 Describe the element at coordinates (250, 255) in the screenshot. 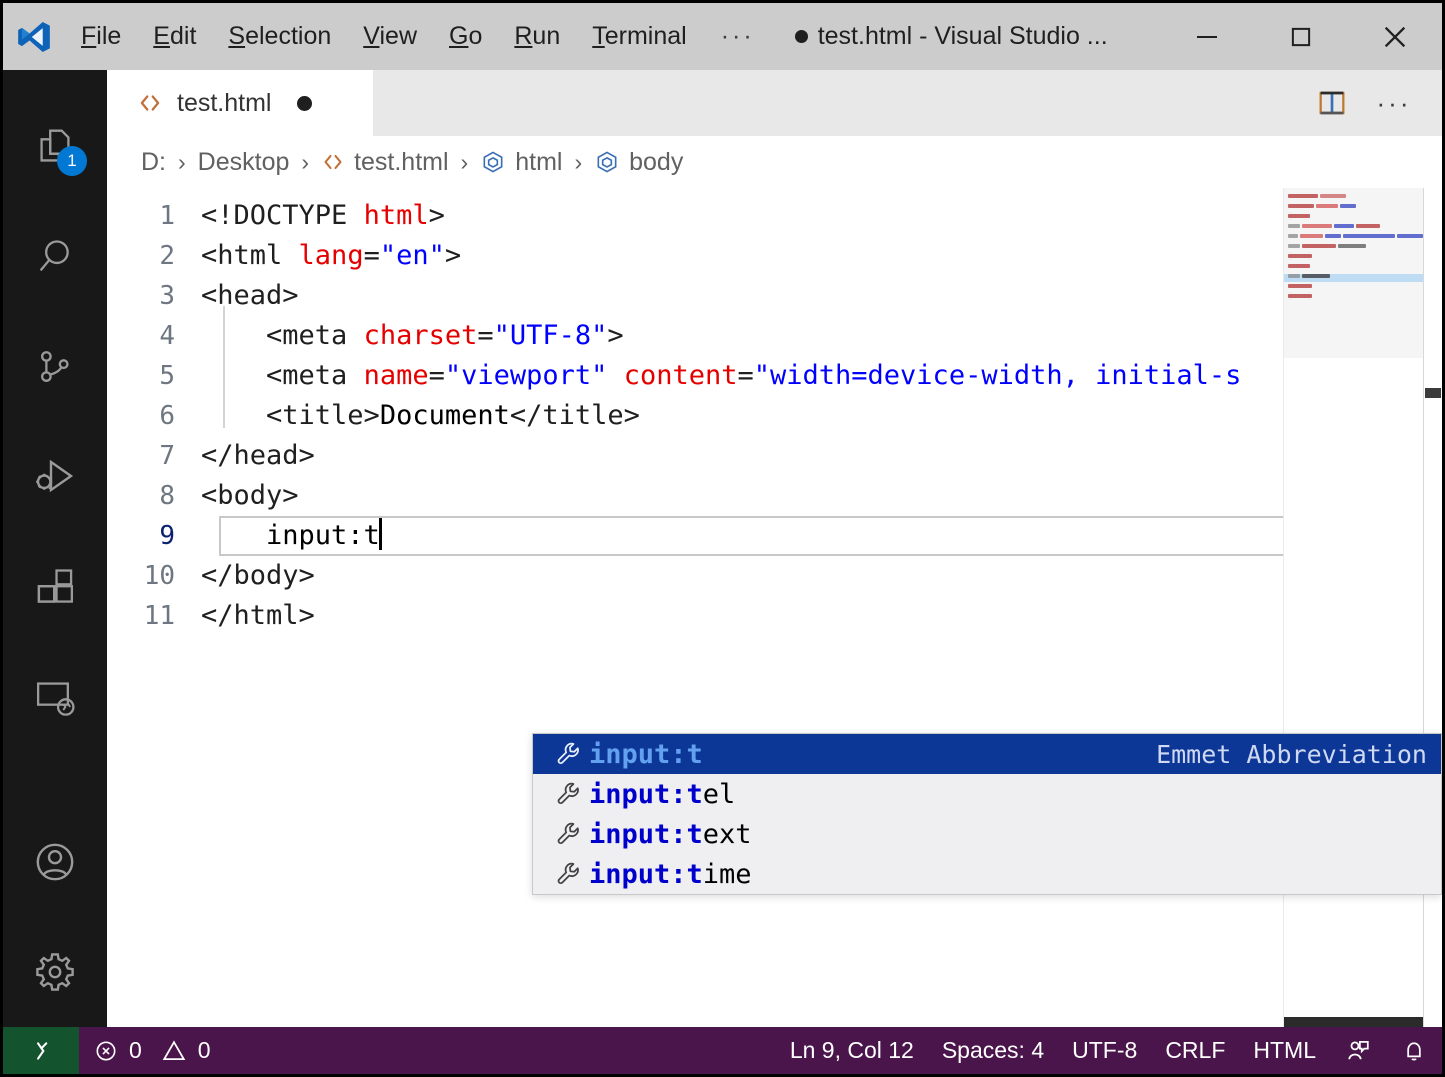

I see `code-token: <html` at that location.